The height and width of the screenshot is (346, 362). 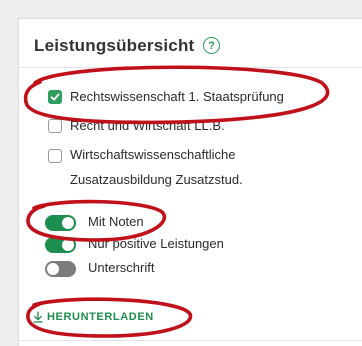 I want to click on download-arrow-icon, so click(x=38, y=317).